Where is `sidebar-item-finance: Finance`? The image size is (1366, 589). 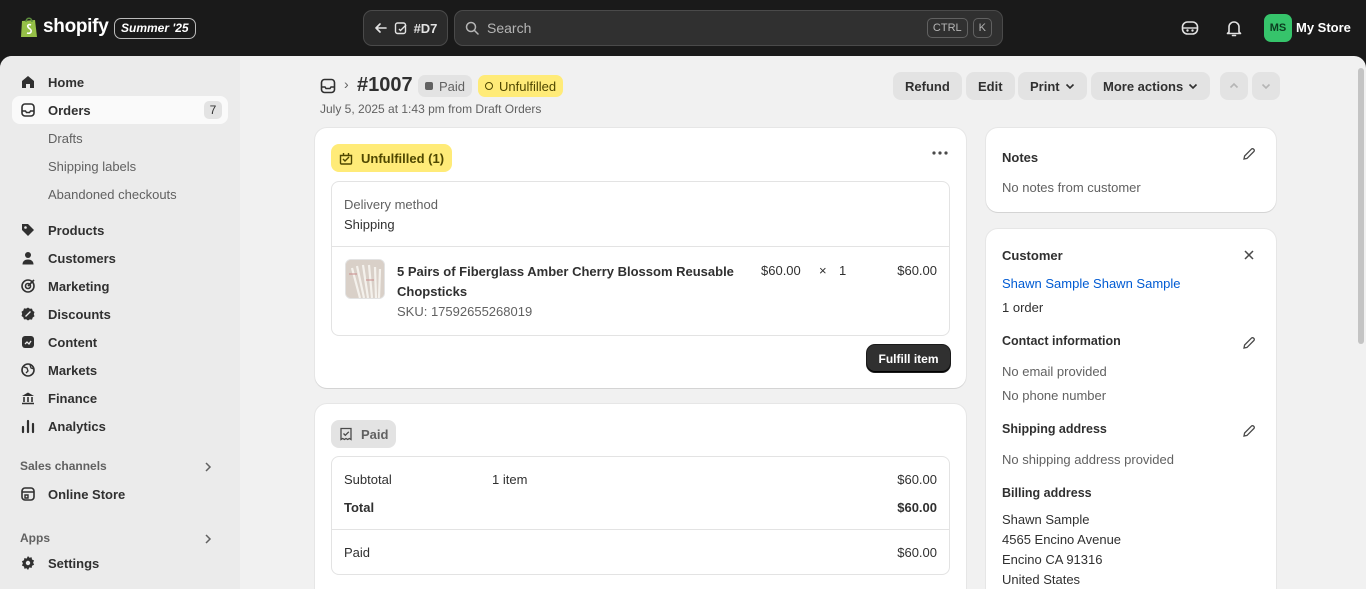
sidebar-item-finance: Finance is located at coordinates (120, 398).